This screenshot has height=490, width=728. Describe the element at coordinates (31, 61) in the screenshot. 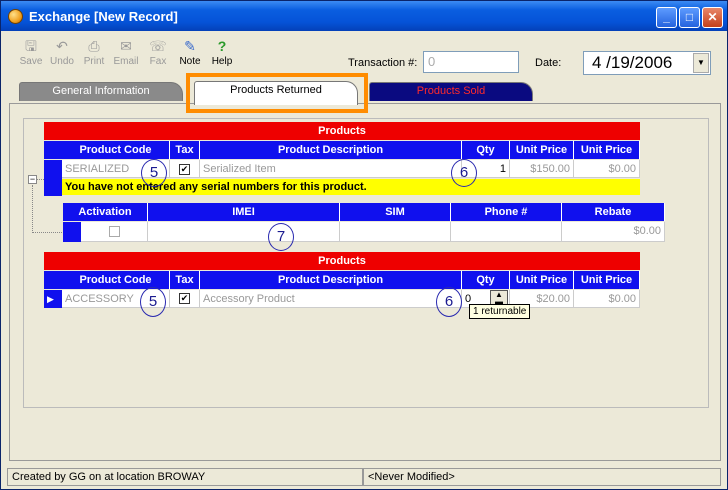

I see `save-label: Save` at that location.